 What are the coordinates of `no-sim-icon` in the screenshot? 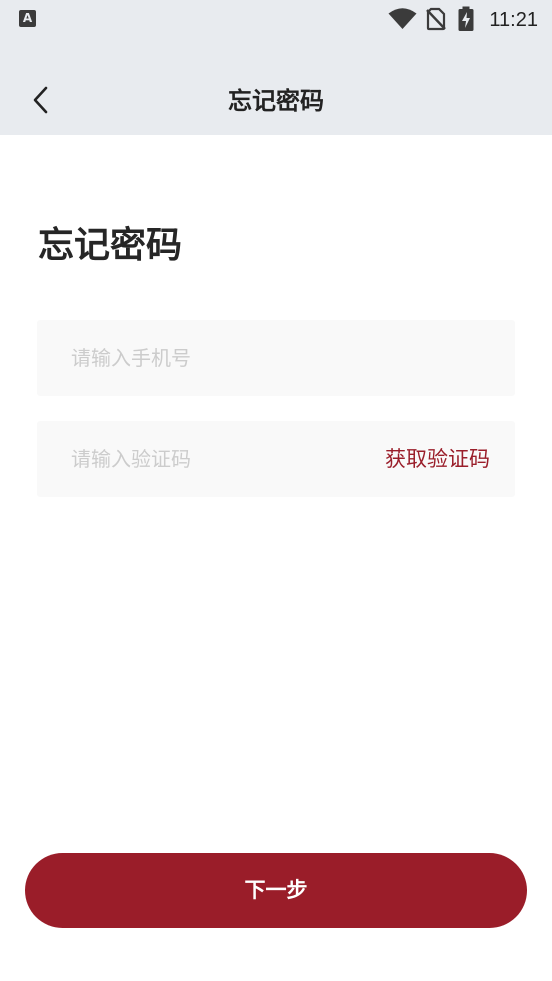 It's located at (436, 19).